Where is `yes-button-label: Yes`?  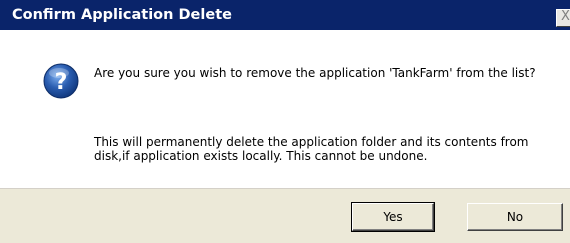
yes-button-label: Yes is located at coordinates (393, 217).